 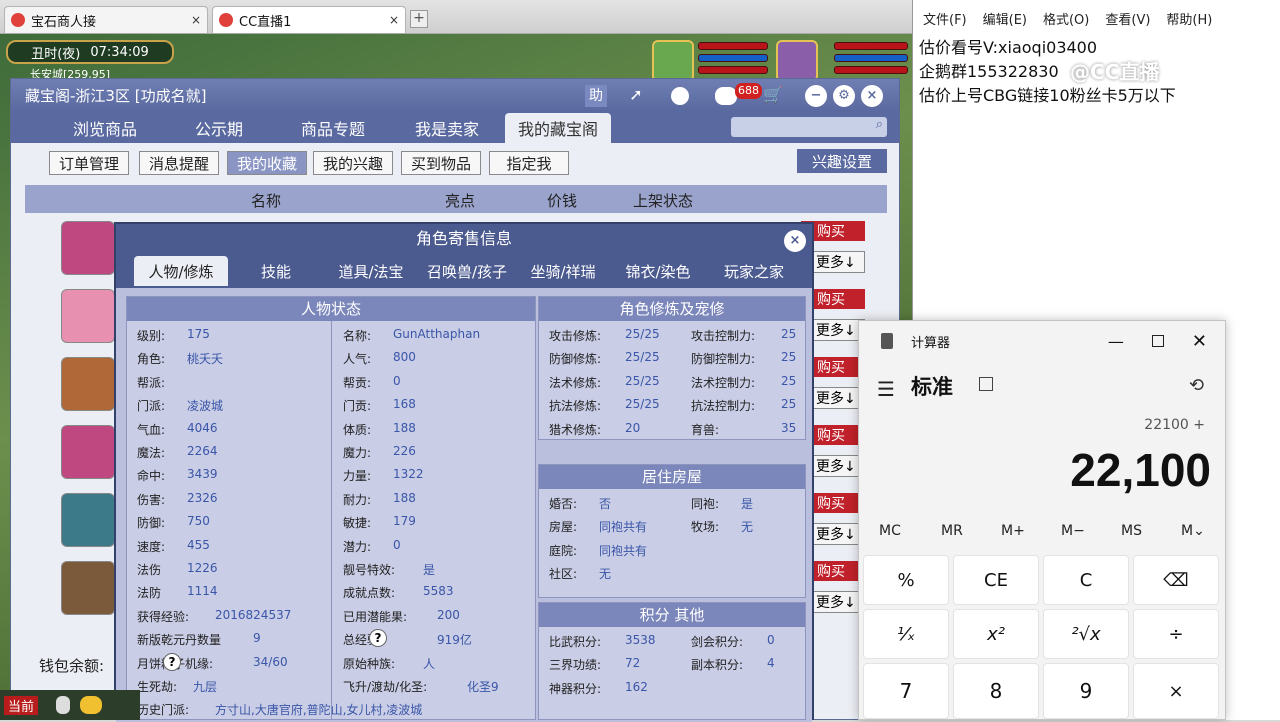 I want to click on menu-help: 帮助(H), so click(x=1189, y=18).